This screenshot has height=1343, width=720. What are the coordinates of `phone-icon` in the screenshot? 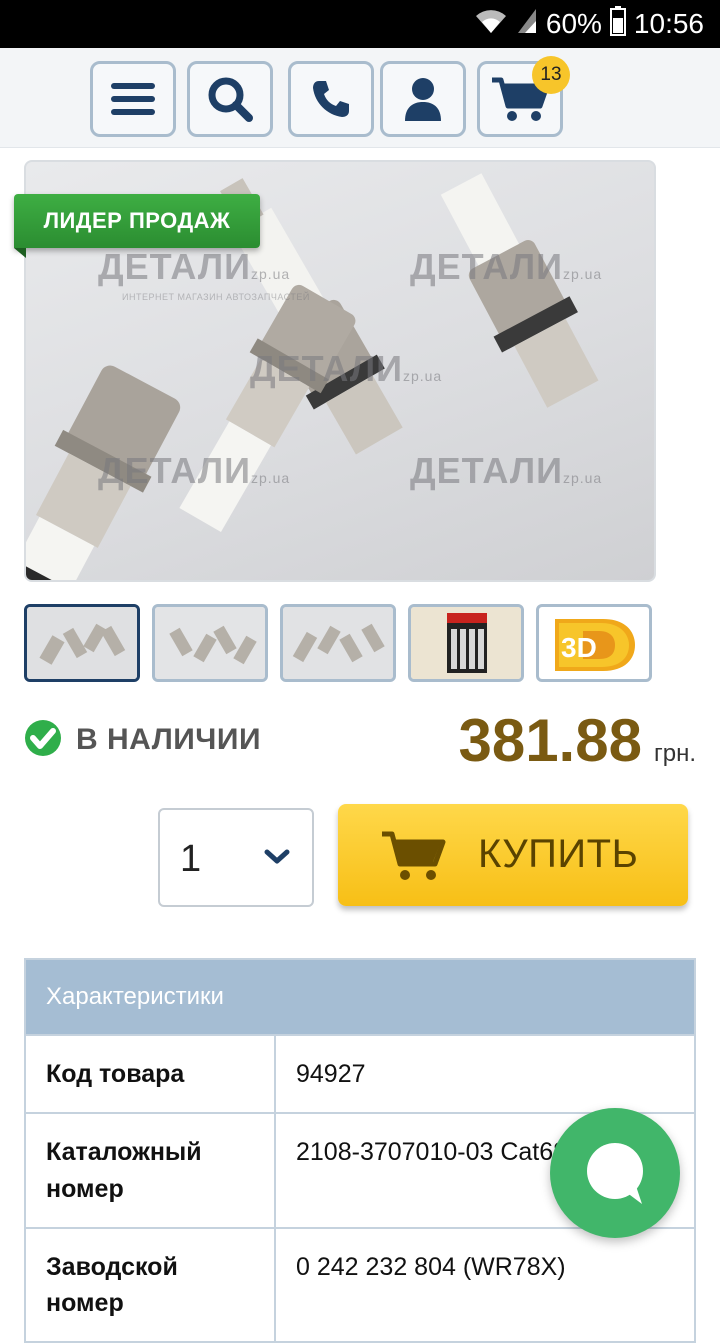 It's located at (331, 99).